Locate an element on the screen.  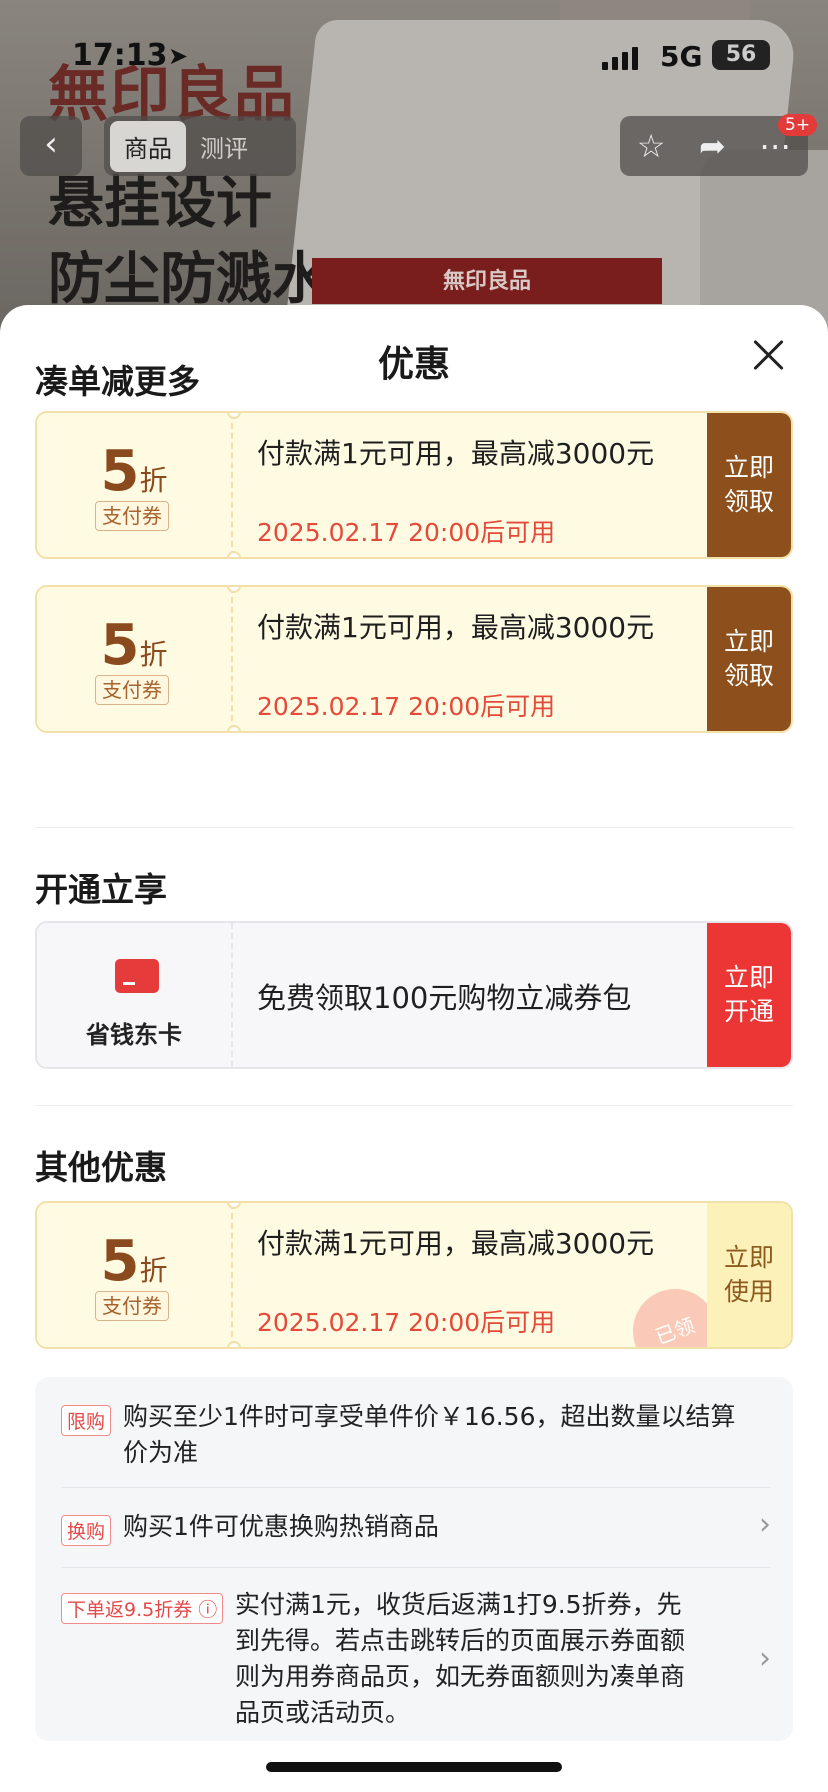
back-button: ‹ is located at coordinates (51, 146).